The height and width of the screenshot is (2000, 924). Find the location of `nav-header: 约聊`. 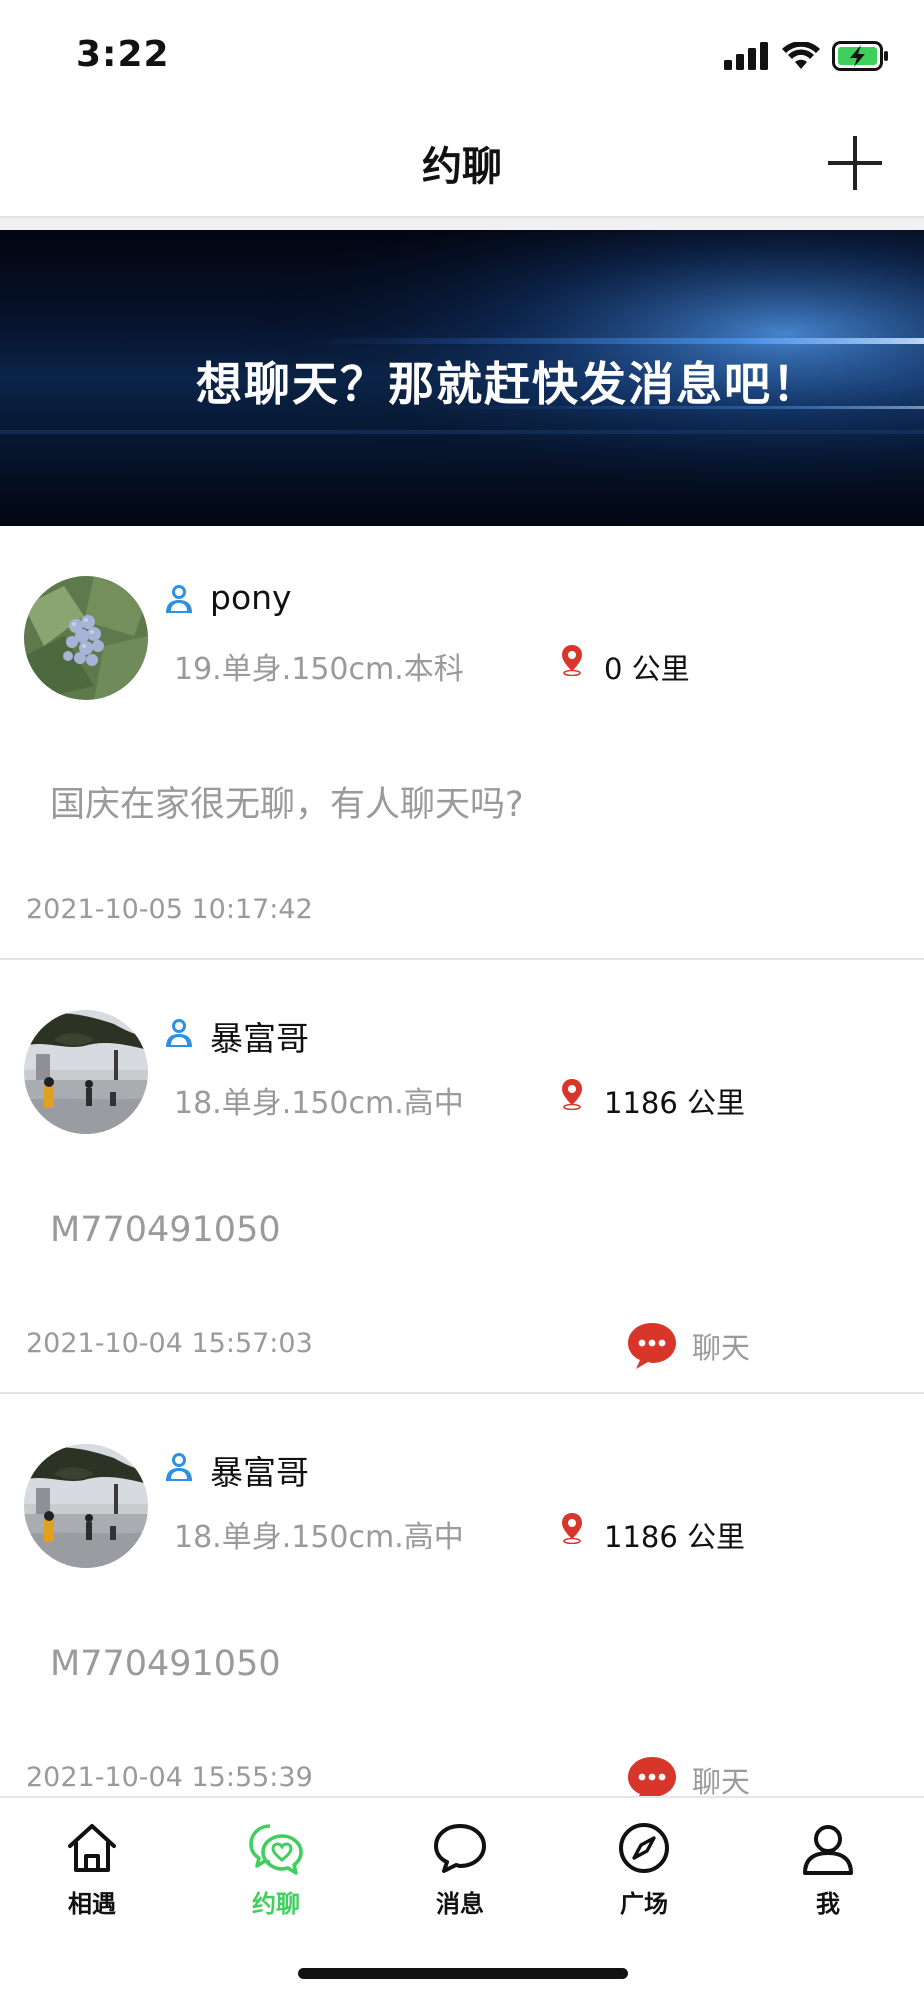

nav-header: 约聊 is located at coordinates (462, 164).